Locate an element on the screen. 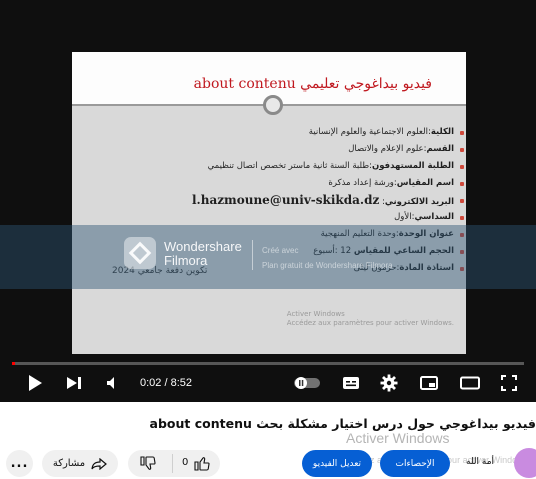 The height and width of the screenshot is (479, 536). dislike-button is located at coordinates (148, 465).